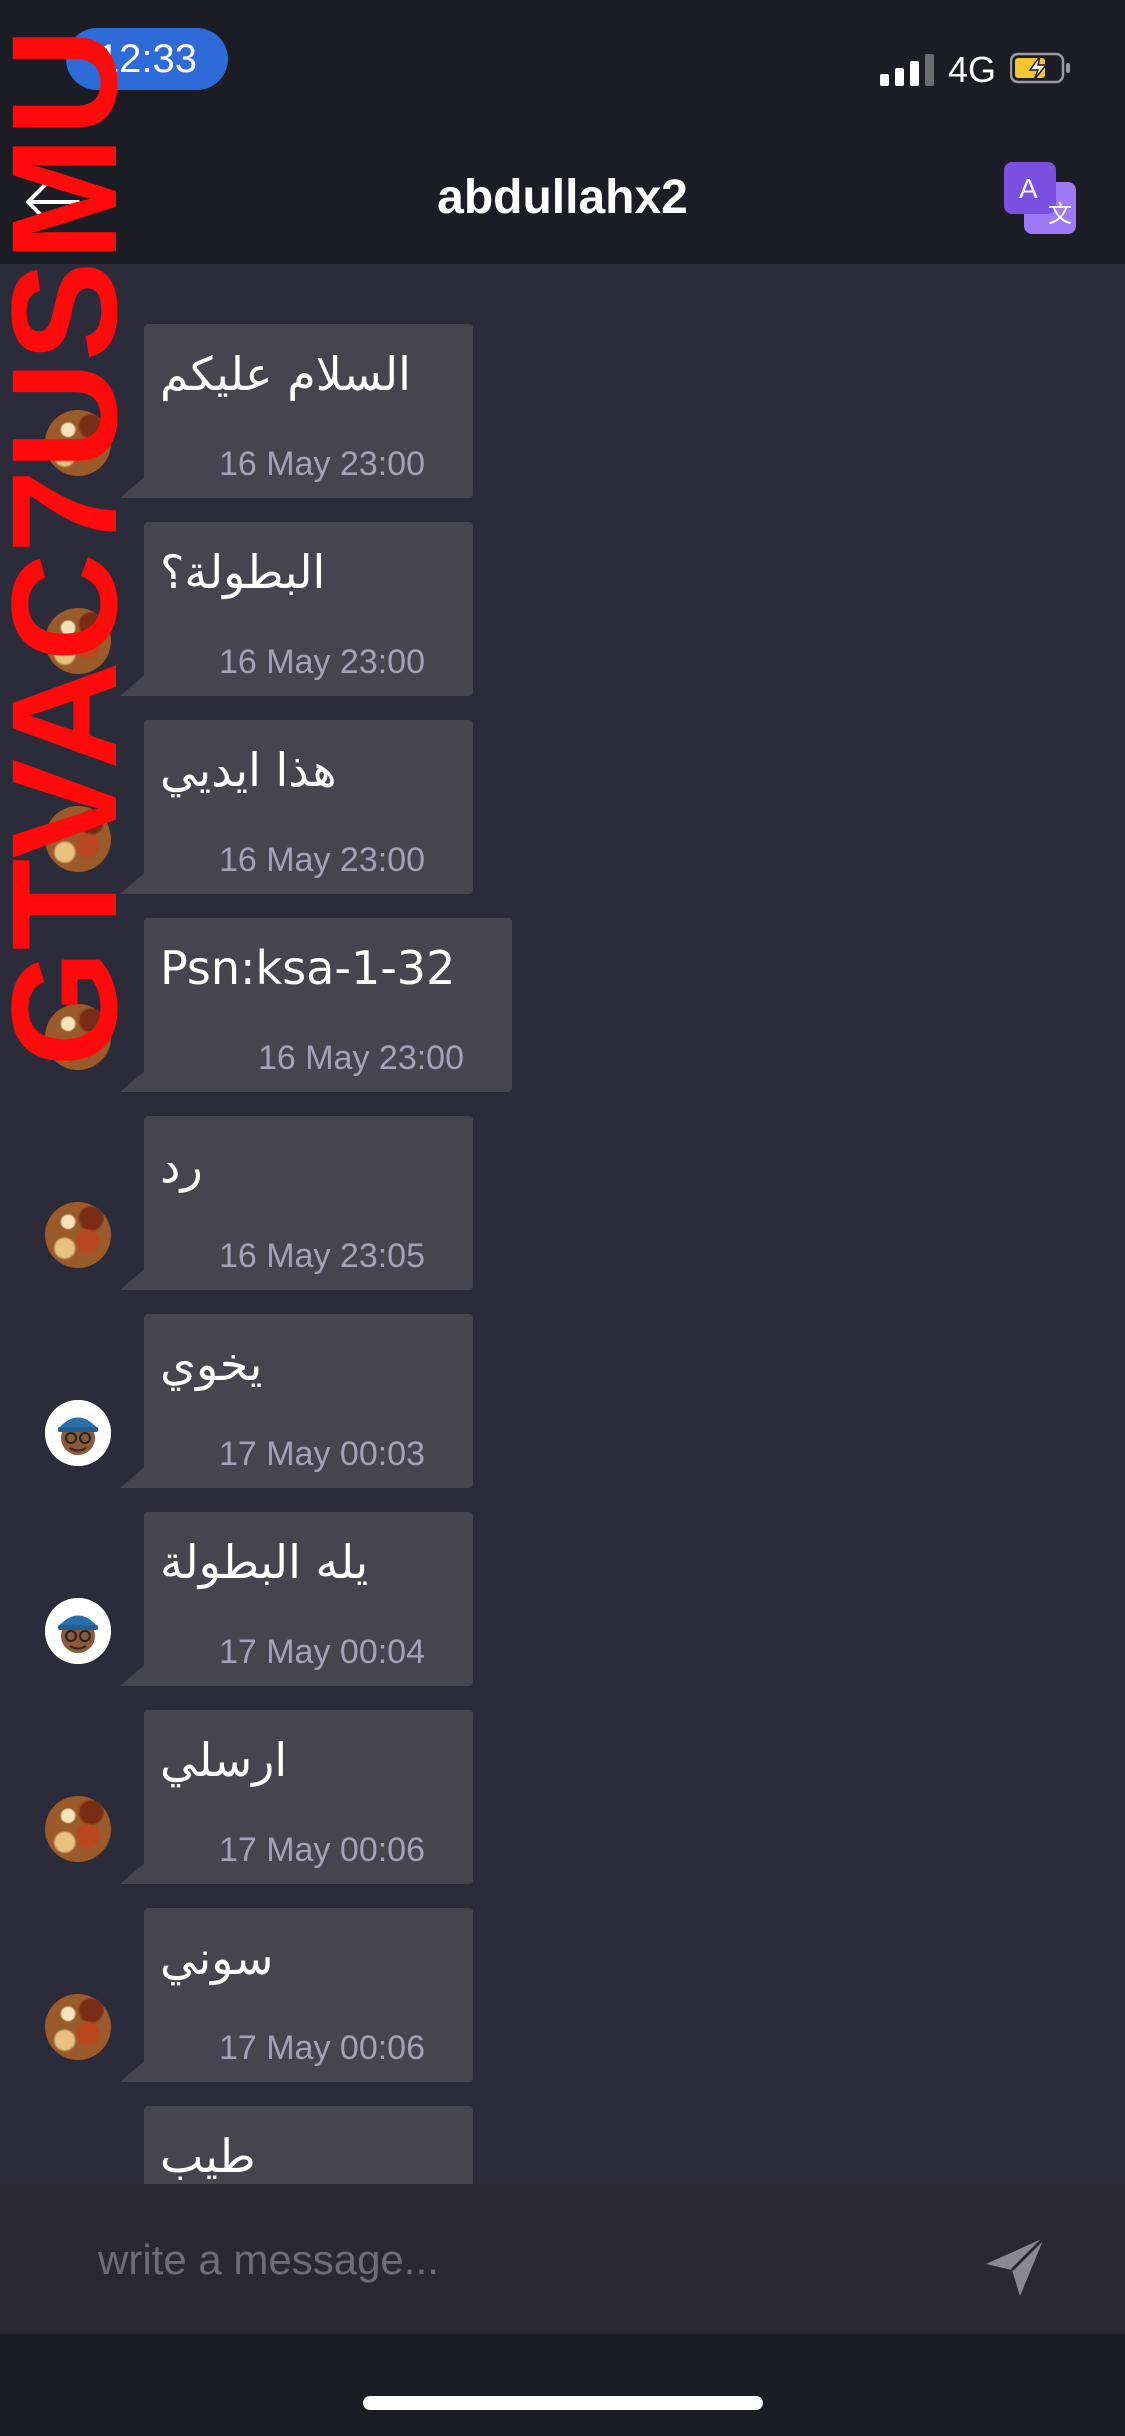 The image size is (1125, 2436). I want to click on battery-charging-icon, so click(1040, 68).